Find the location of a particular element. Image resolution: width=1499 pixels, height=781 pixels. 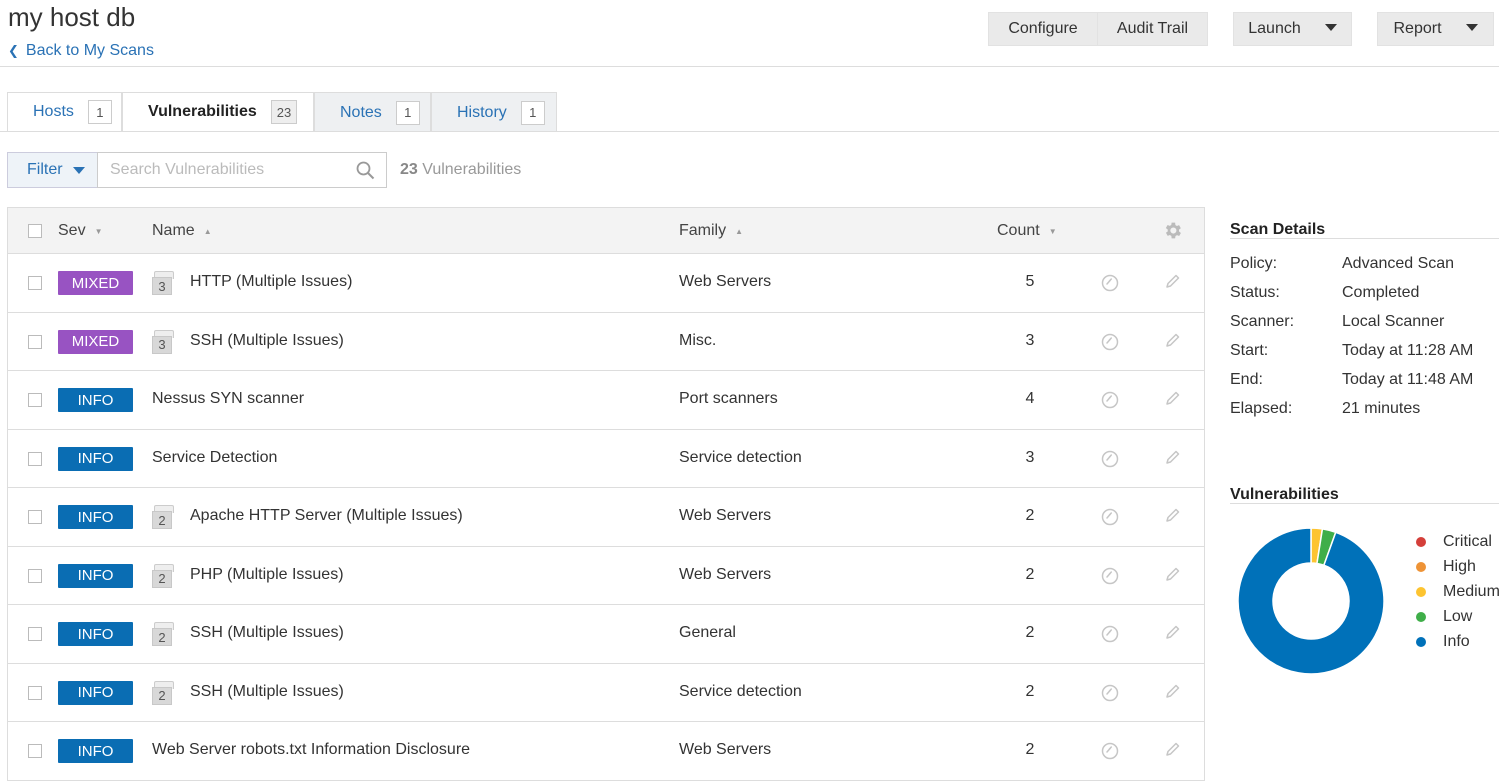

severity-badge: INFO is located at coordinates (95, 692).